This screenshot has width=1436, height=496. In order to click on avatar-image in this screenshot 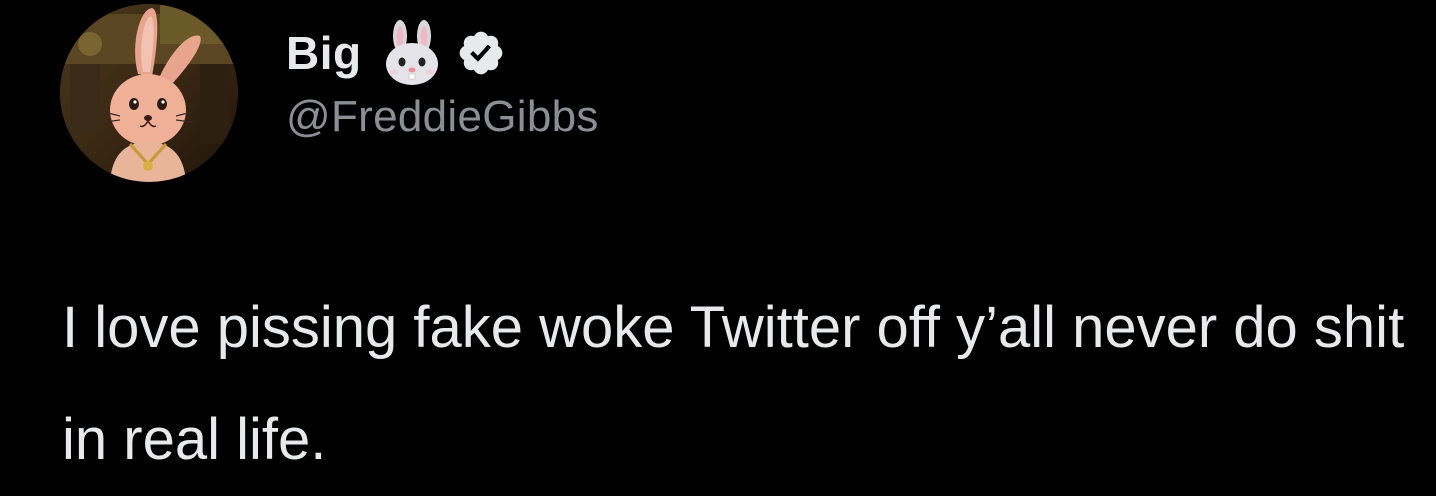, I will do `click(149, 93)`.